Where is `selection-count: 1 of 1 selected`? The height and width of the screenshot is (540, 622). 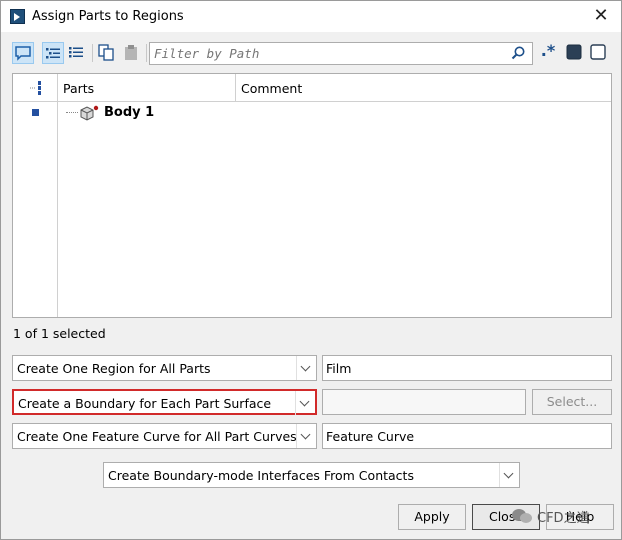
selection-count: 1 of 1 selected is located at coordinates (59, 333).